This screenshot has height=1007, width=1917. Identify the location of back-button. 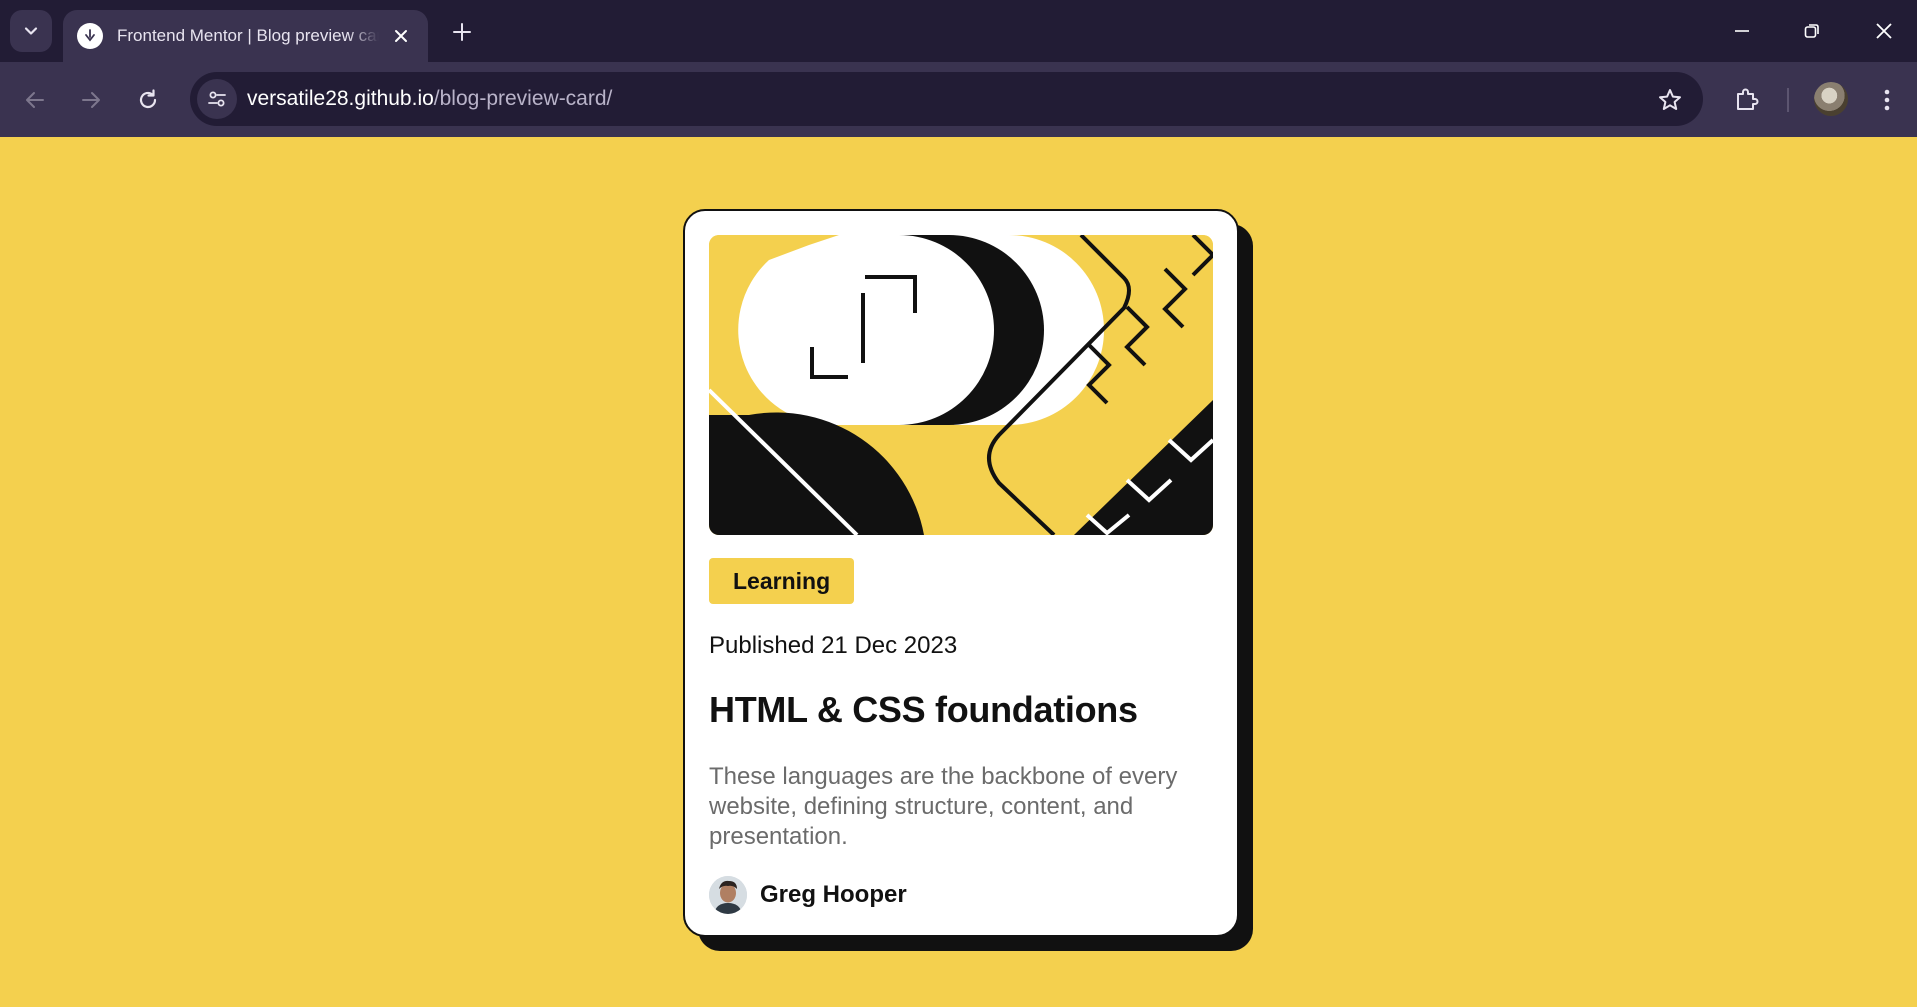
(35, 100).